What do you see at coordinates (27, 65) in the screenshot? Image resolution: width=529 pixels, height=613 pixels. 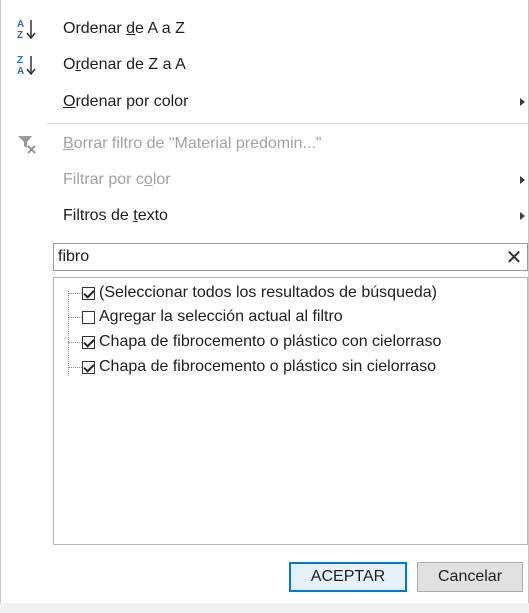 I see `sort-za-icon: Z A` at bounding box center [27, 65].